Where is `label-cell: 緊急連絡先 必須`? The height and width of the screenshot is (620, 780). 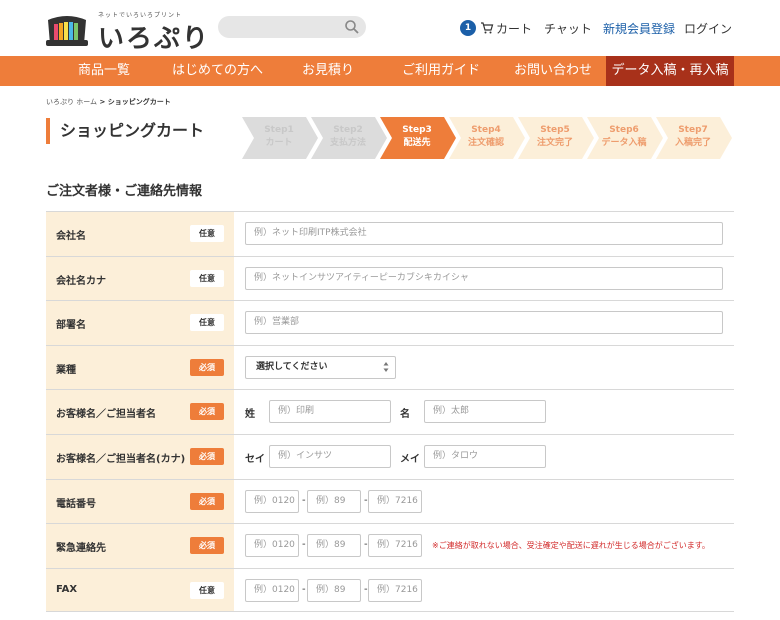
label-cell: 緊急連絡先 必須 is located at coordinates (140, 546).